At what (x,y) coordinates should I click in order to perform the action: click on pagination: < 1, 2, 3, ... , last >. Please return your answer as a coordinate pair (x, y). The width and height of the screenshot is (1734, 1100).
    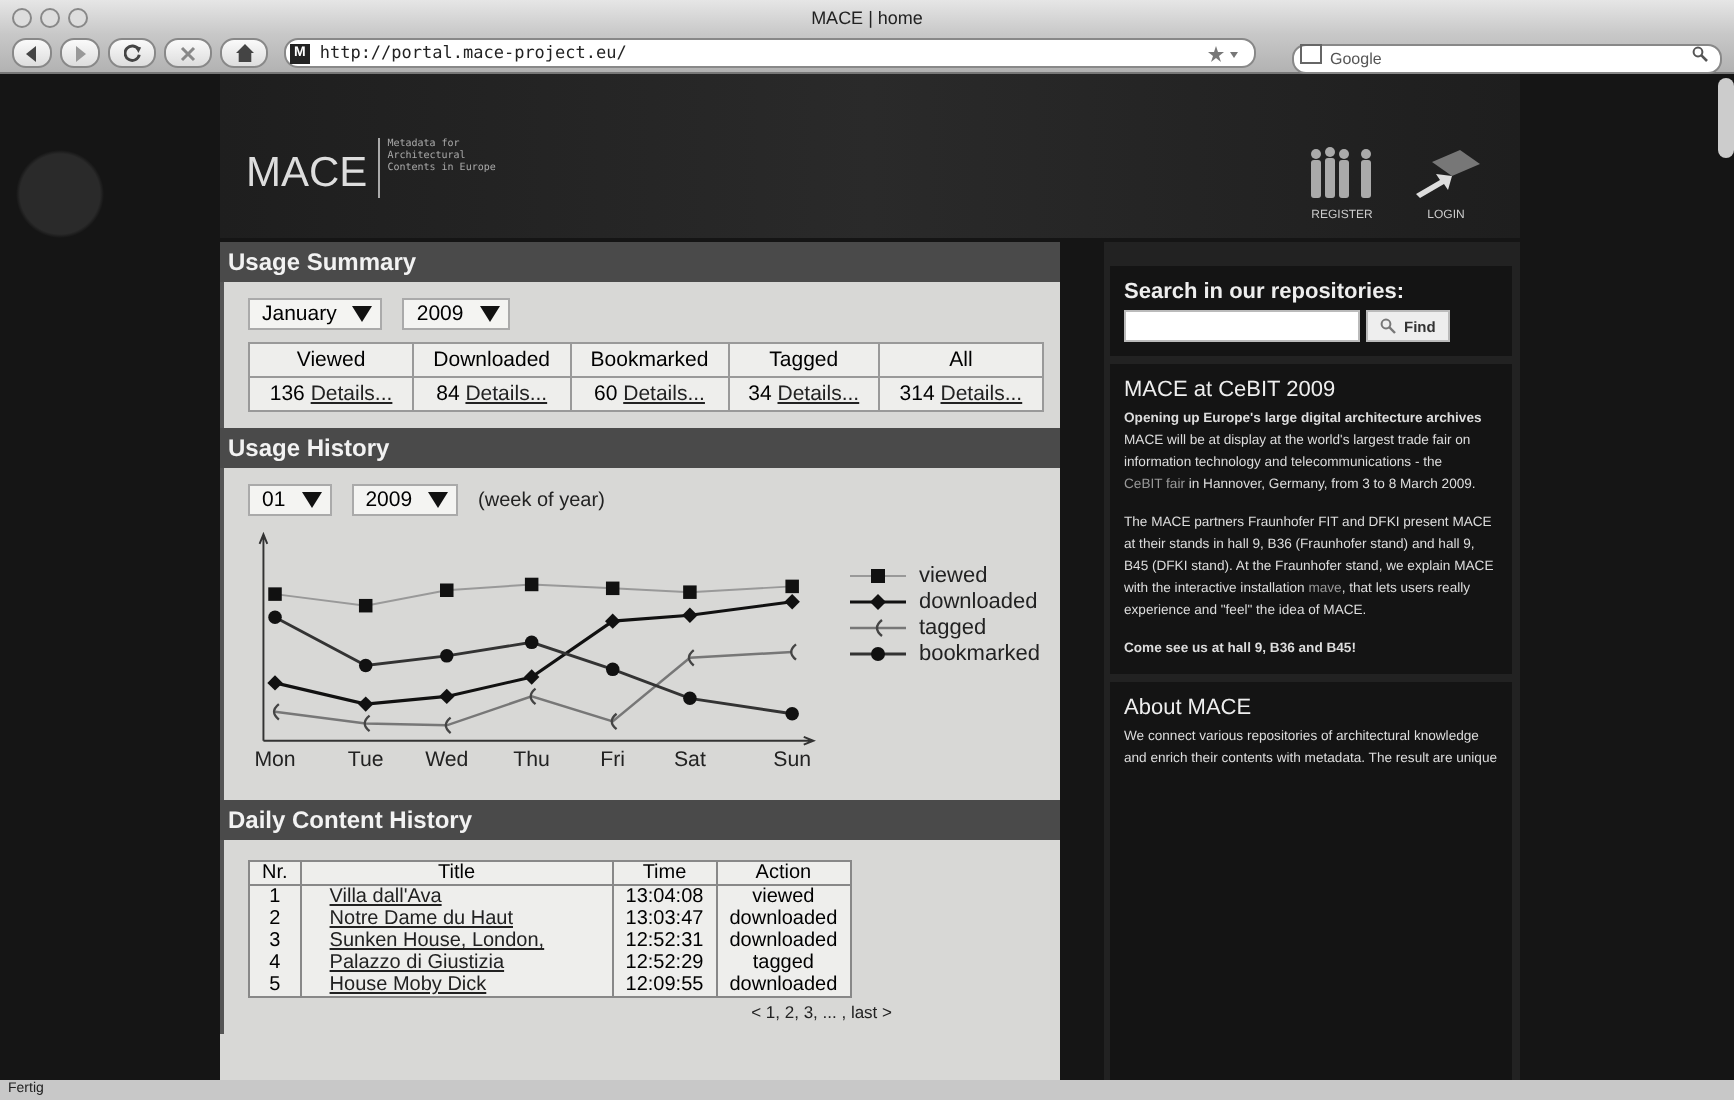
    Looking at the image, I should click on (821, 1012).